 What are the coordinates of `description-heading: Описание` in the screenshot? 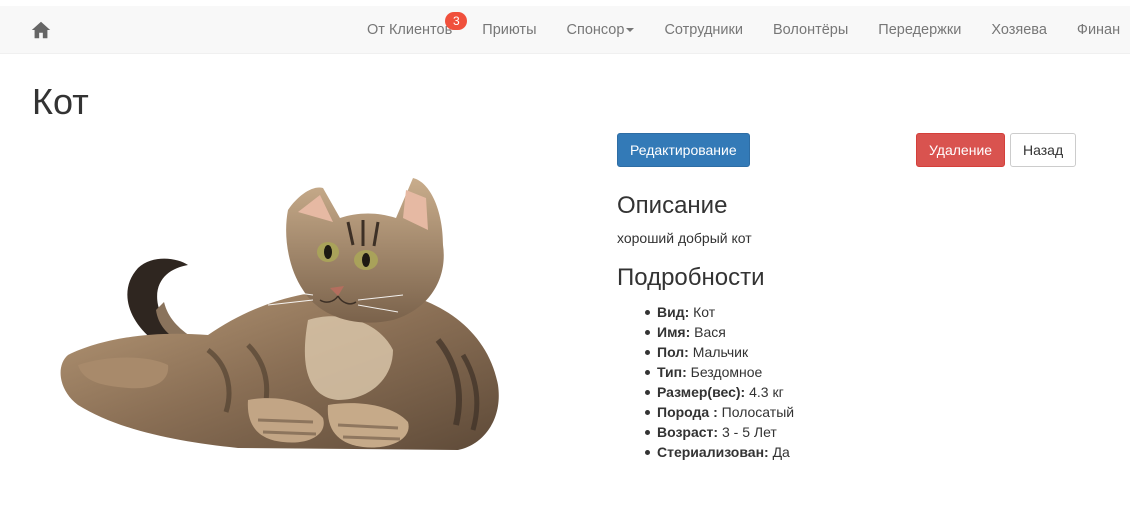 It's located at (672, 205).